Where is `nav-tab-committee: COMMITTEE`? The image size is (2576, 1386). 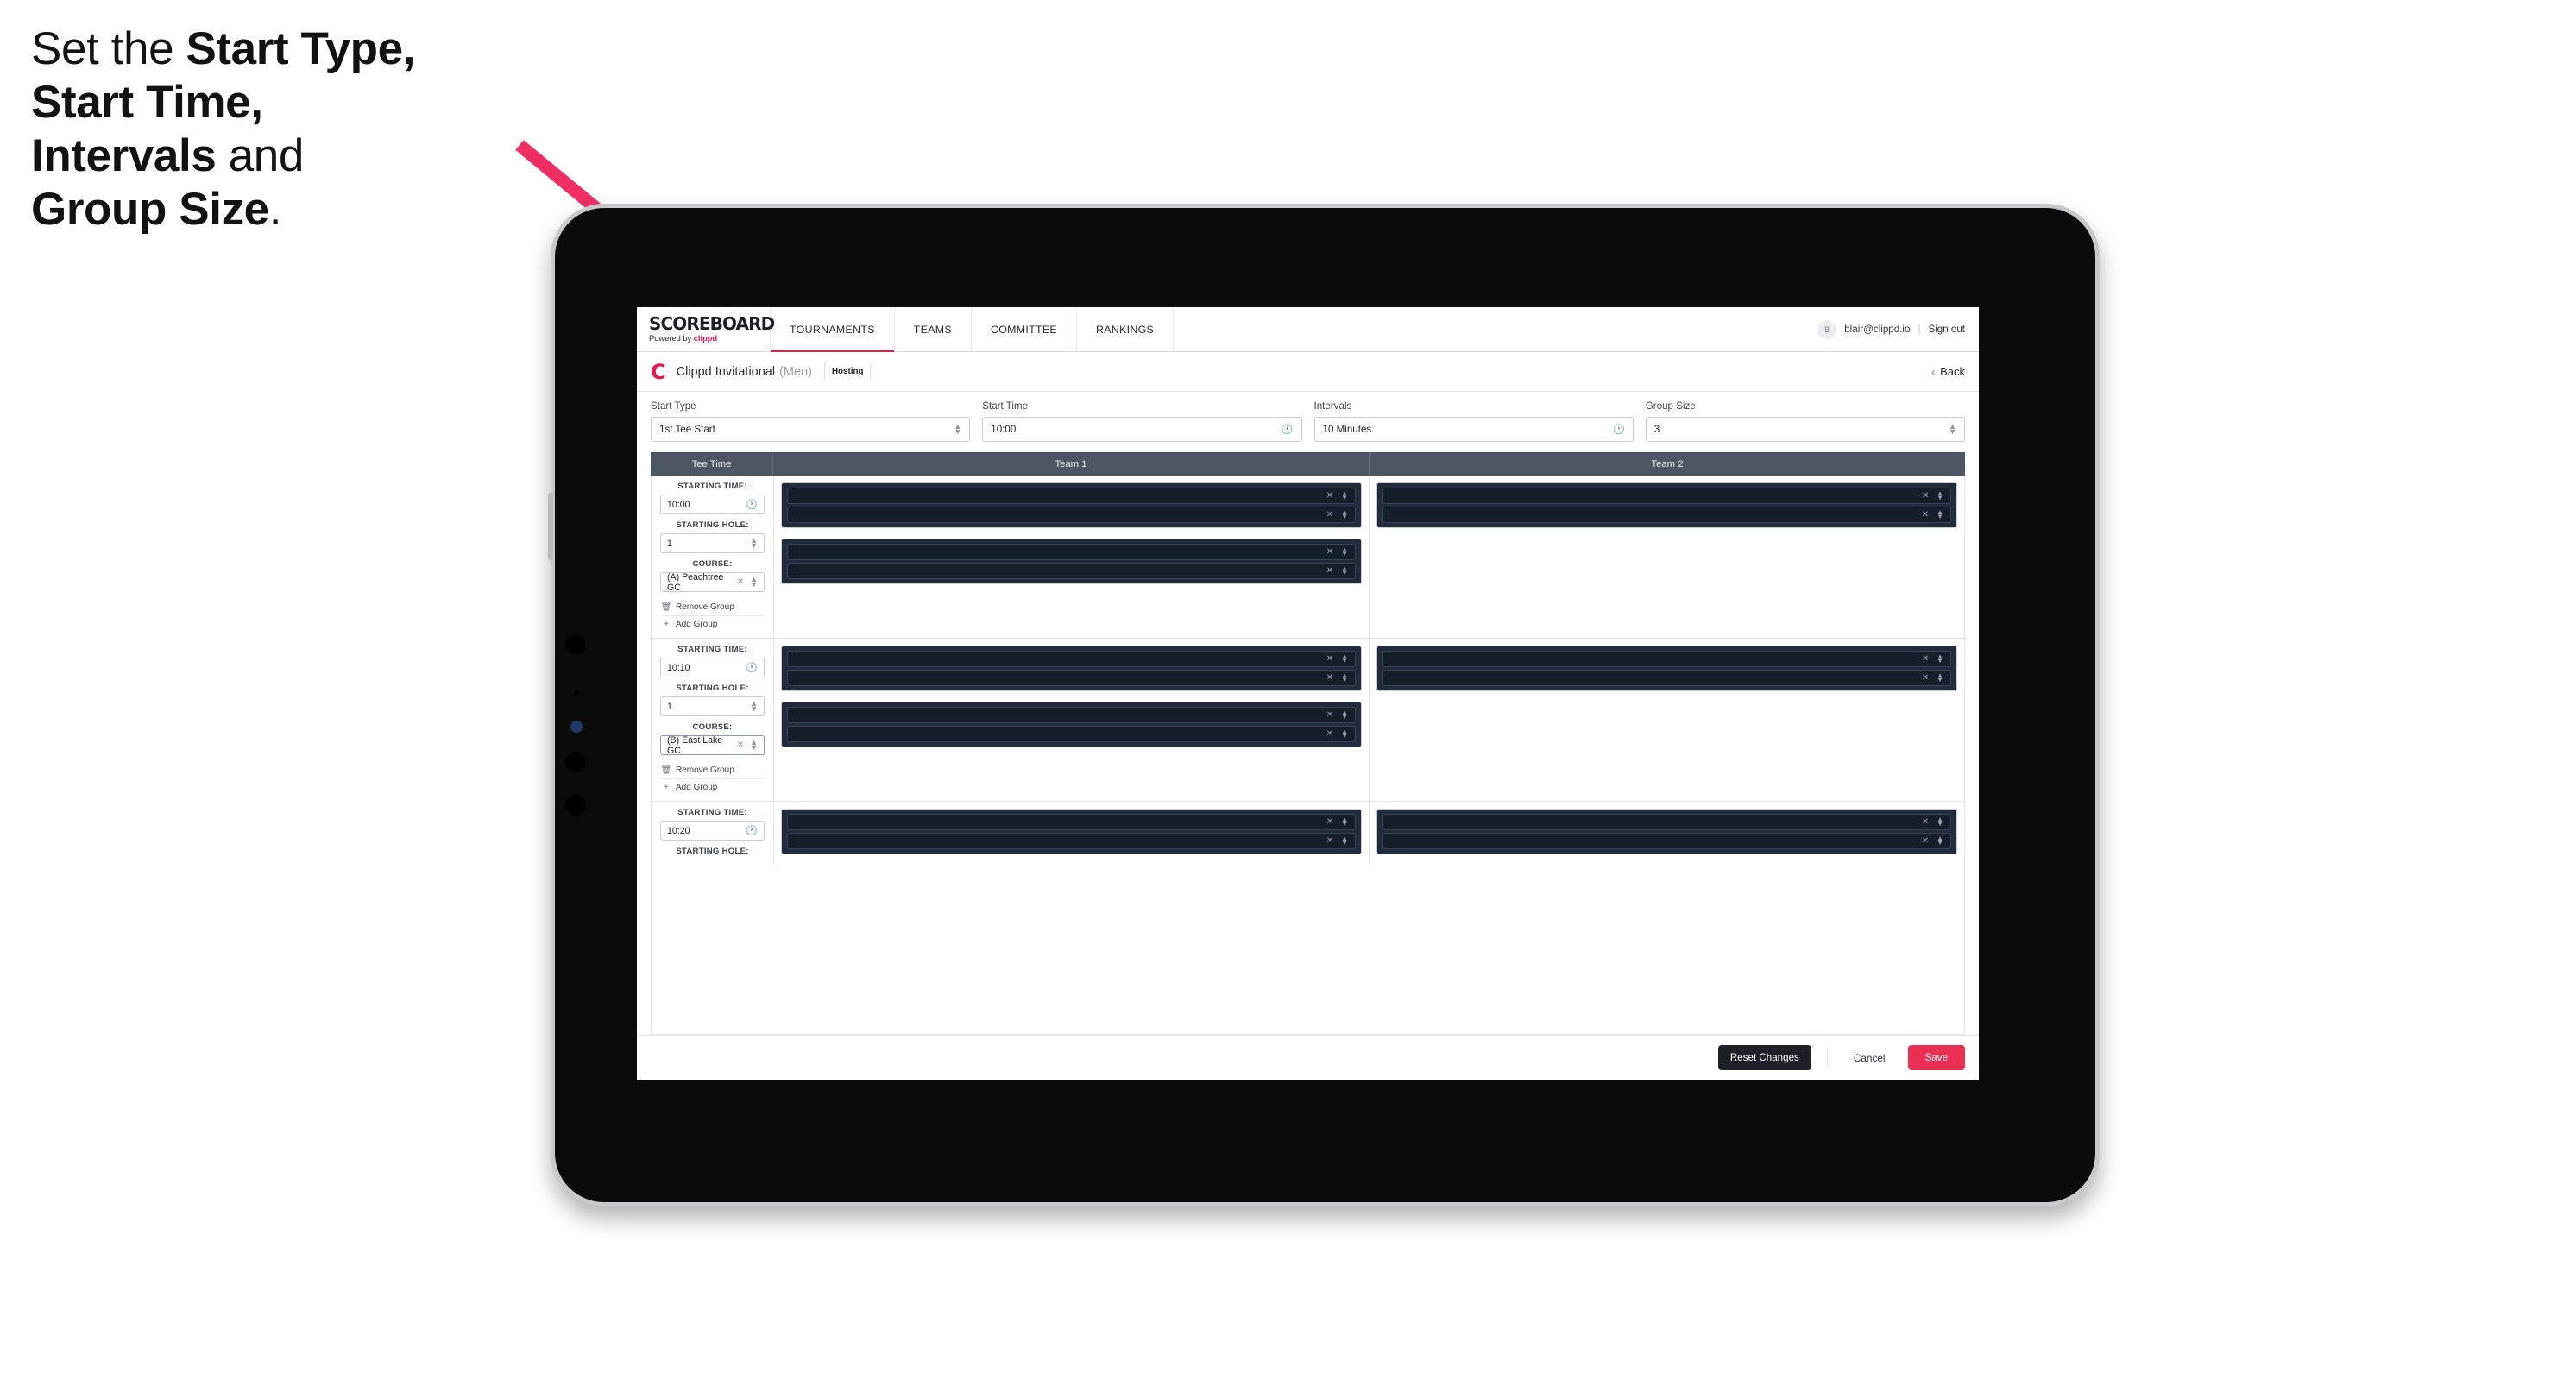 nav-tab-committee: COMMITTEE is located at coordinates (1025, 329).